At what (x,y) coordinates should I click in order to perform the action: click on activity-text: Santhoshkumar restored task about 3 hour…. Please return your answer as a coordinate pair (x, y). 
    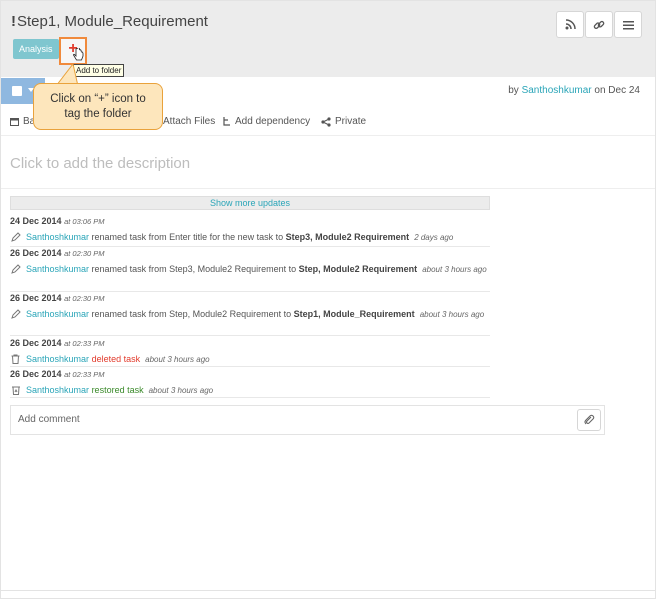
    Looking at the image, I should click on (250, 390).